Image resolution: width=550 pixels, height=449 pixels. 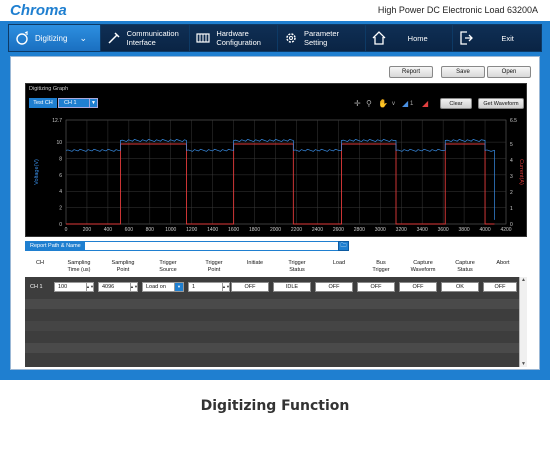 I want to click on column-header: Trigger Source, so click(x=168, y=266).